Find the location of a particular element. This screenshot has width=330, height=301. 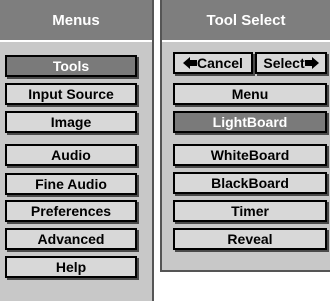

menu-item-fine-audio: Fine Audio is located at coordinates (71, 184).